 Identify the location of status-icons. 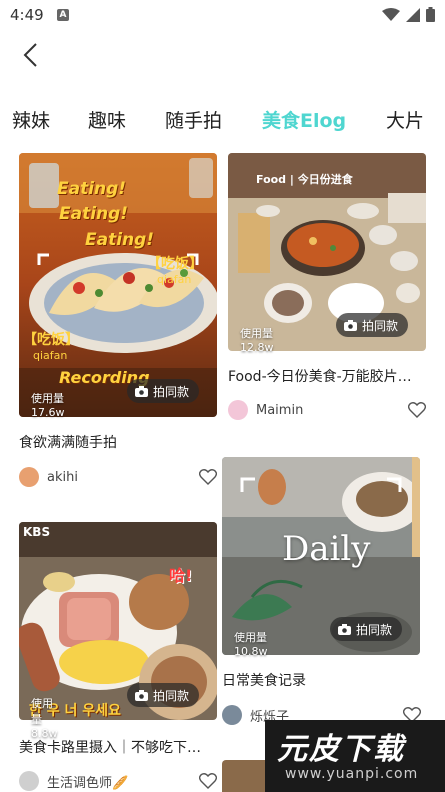
(408, 14).